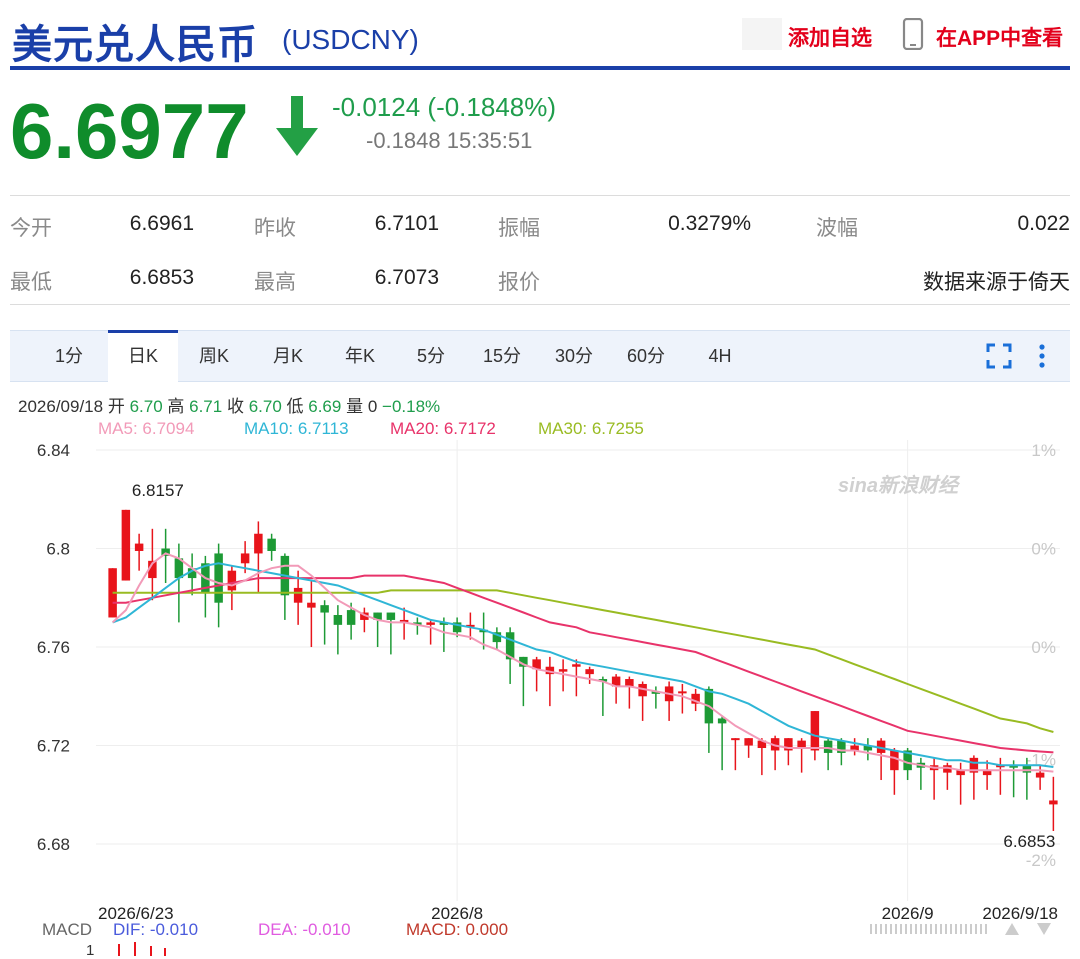 The width and height of the screenshot is (1080, 959). Describe the element at coordinates (296, 428) in the screenshot. I see `ma10-legend: MA10: 6.7113` at that location.